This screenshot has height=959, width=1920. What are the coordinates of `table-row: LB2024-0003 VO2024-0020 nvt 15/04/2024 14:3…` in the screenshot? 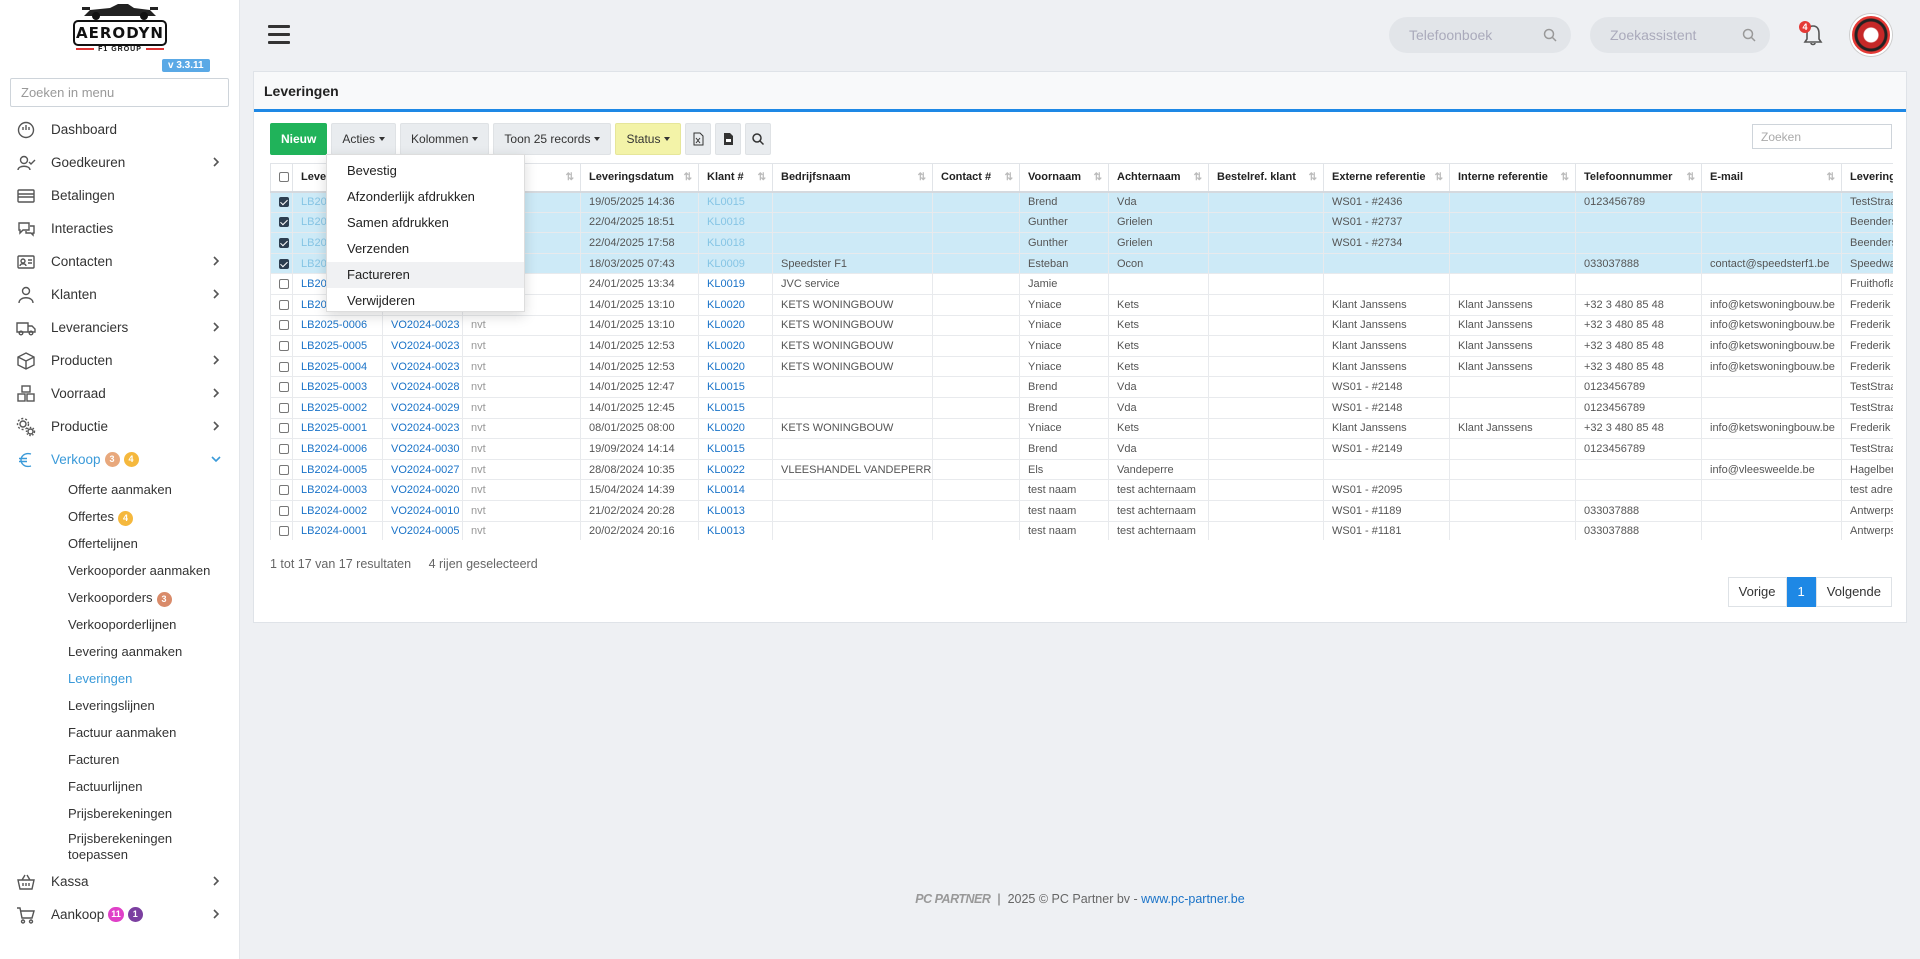 It's located at (1081, 490).